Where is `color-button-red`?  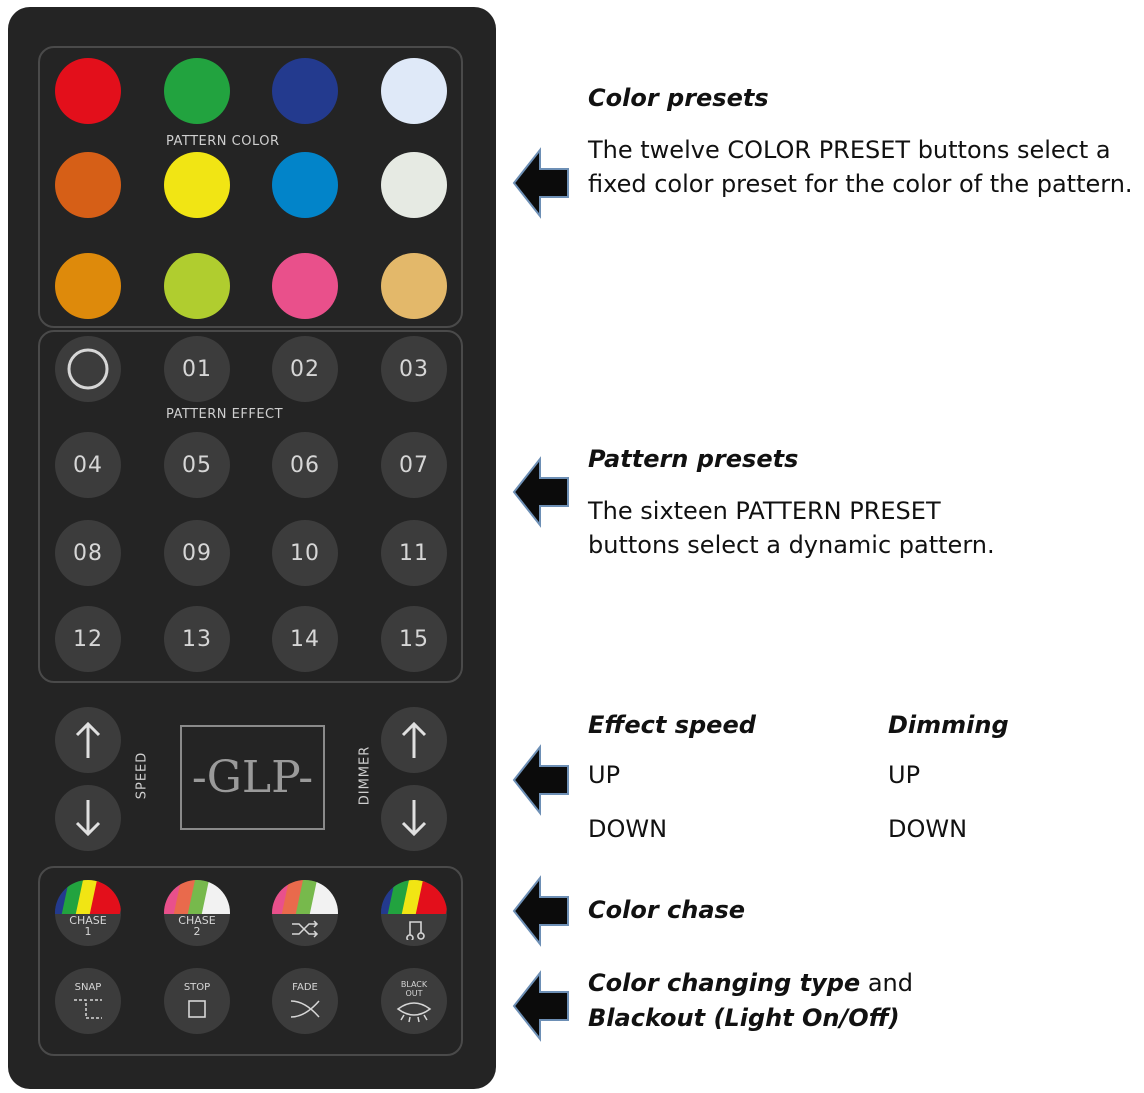
color-button-red is located at coordinates (88, 91).